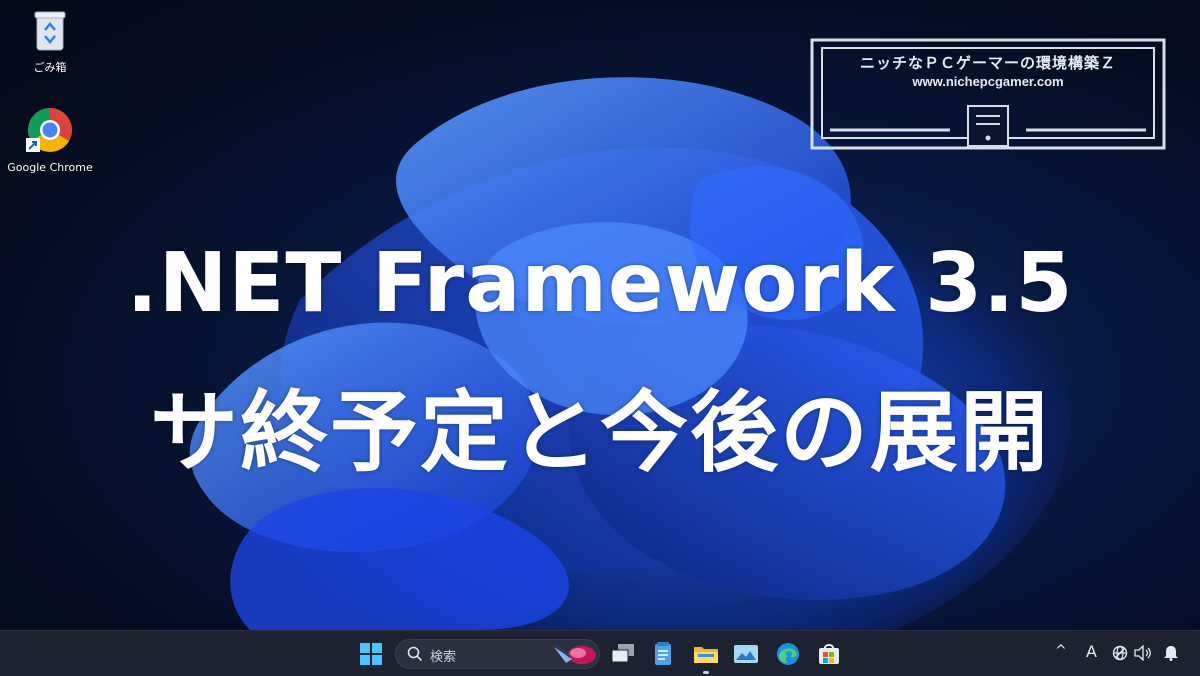 The width and height of the screenshot is (1200, 676). I want to click on logo-title: ニッチなＰＣゲーマーの環境構築Ｚ, so click(987, 63).